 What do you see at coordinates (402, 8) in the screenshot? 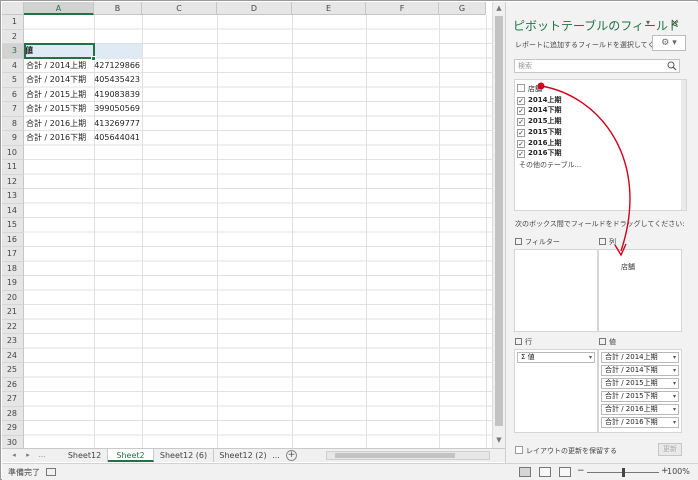
I see `column-header-f: F` at bounding box center [402, 8].